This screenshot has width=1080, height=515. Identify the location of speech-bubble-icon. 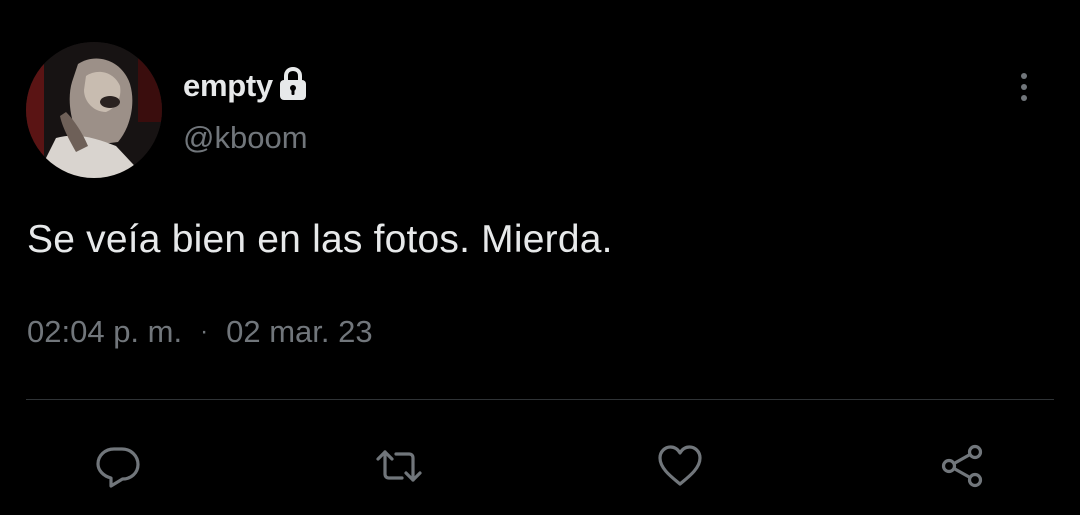
(118, 467).